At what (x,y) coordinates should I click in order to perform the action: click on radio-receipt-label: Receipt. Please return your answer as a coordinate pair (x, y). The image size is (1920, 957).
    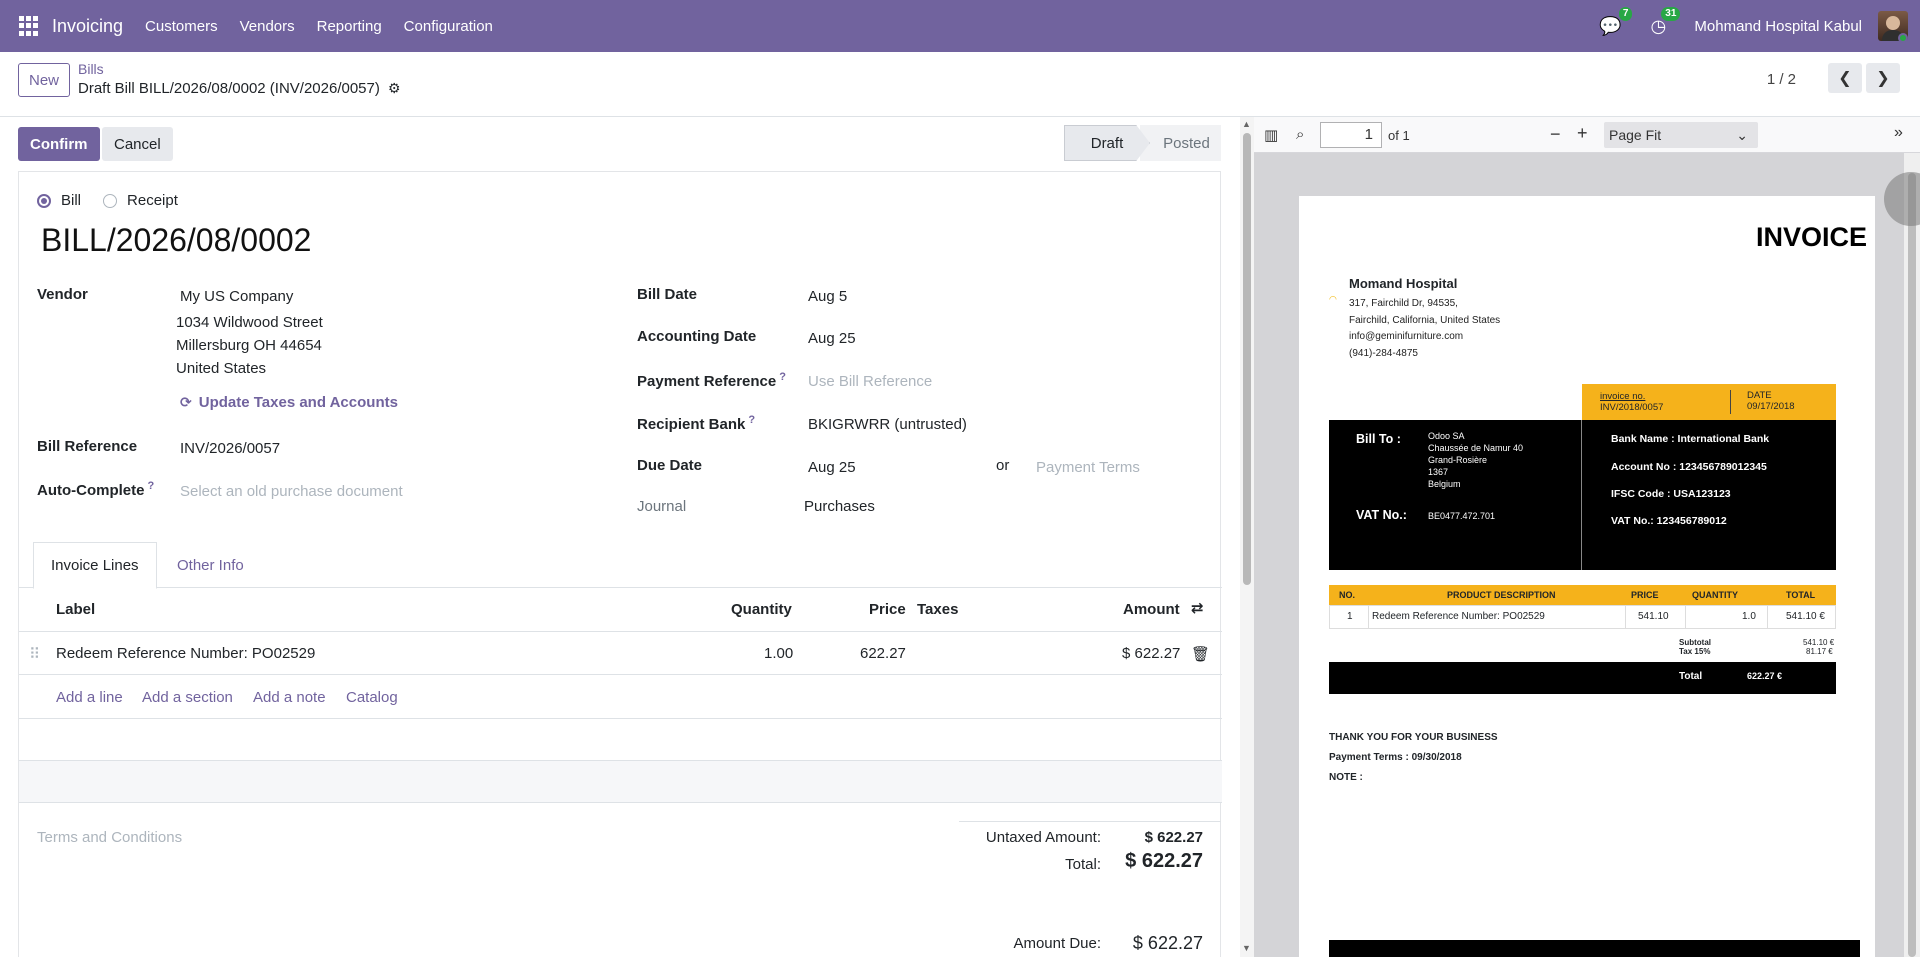
    Looking at the image, I should click on (152, 200).